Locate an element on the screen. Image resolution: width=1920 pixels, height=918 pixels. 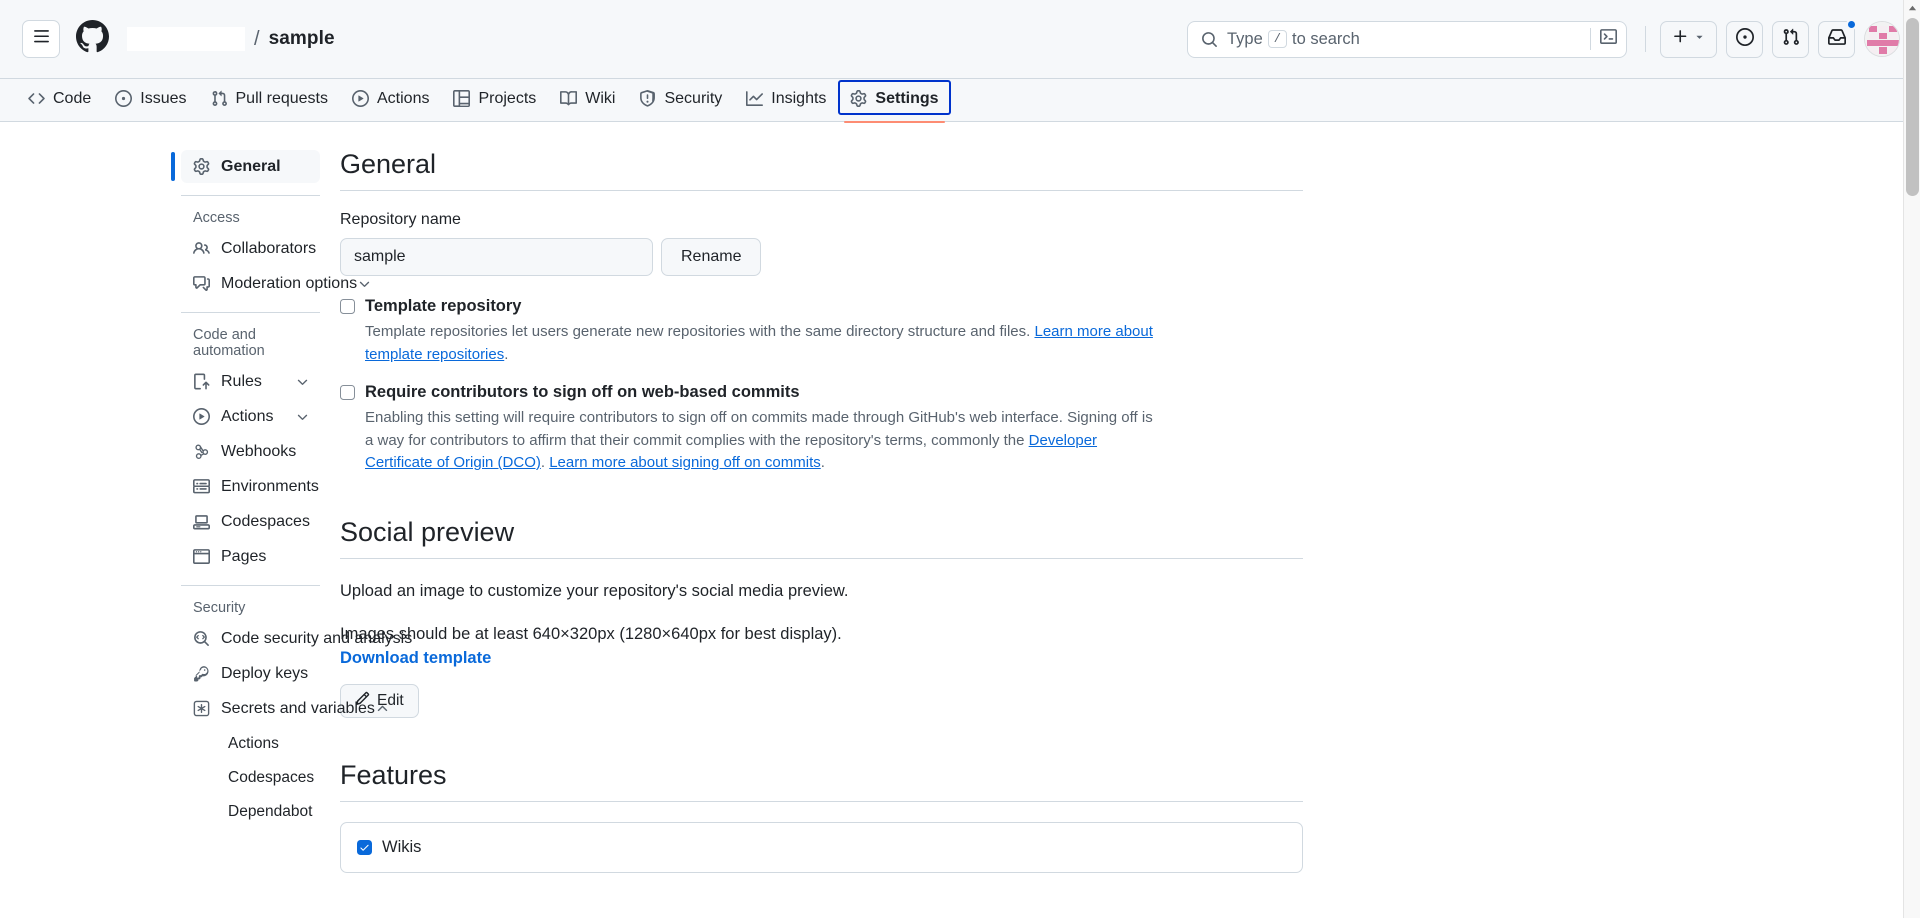
repo-tab-insights: Insights is located at coordinates (786, 98).